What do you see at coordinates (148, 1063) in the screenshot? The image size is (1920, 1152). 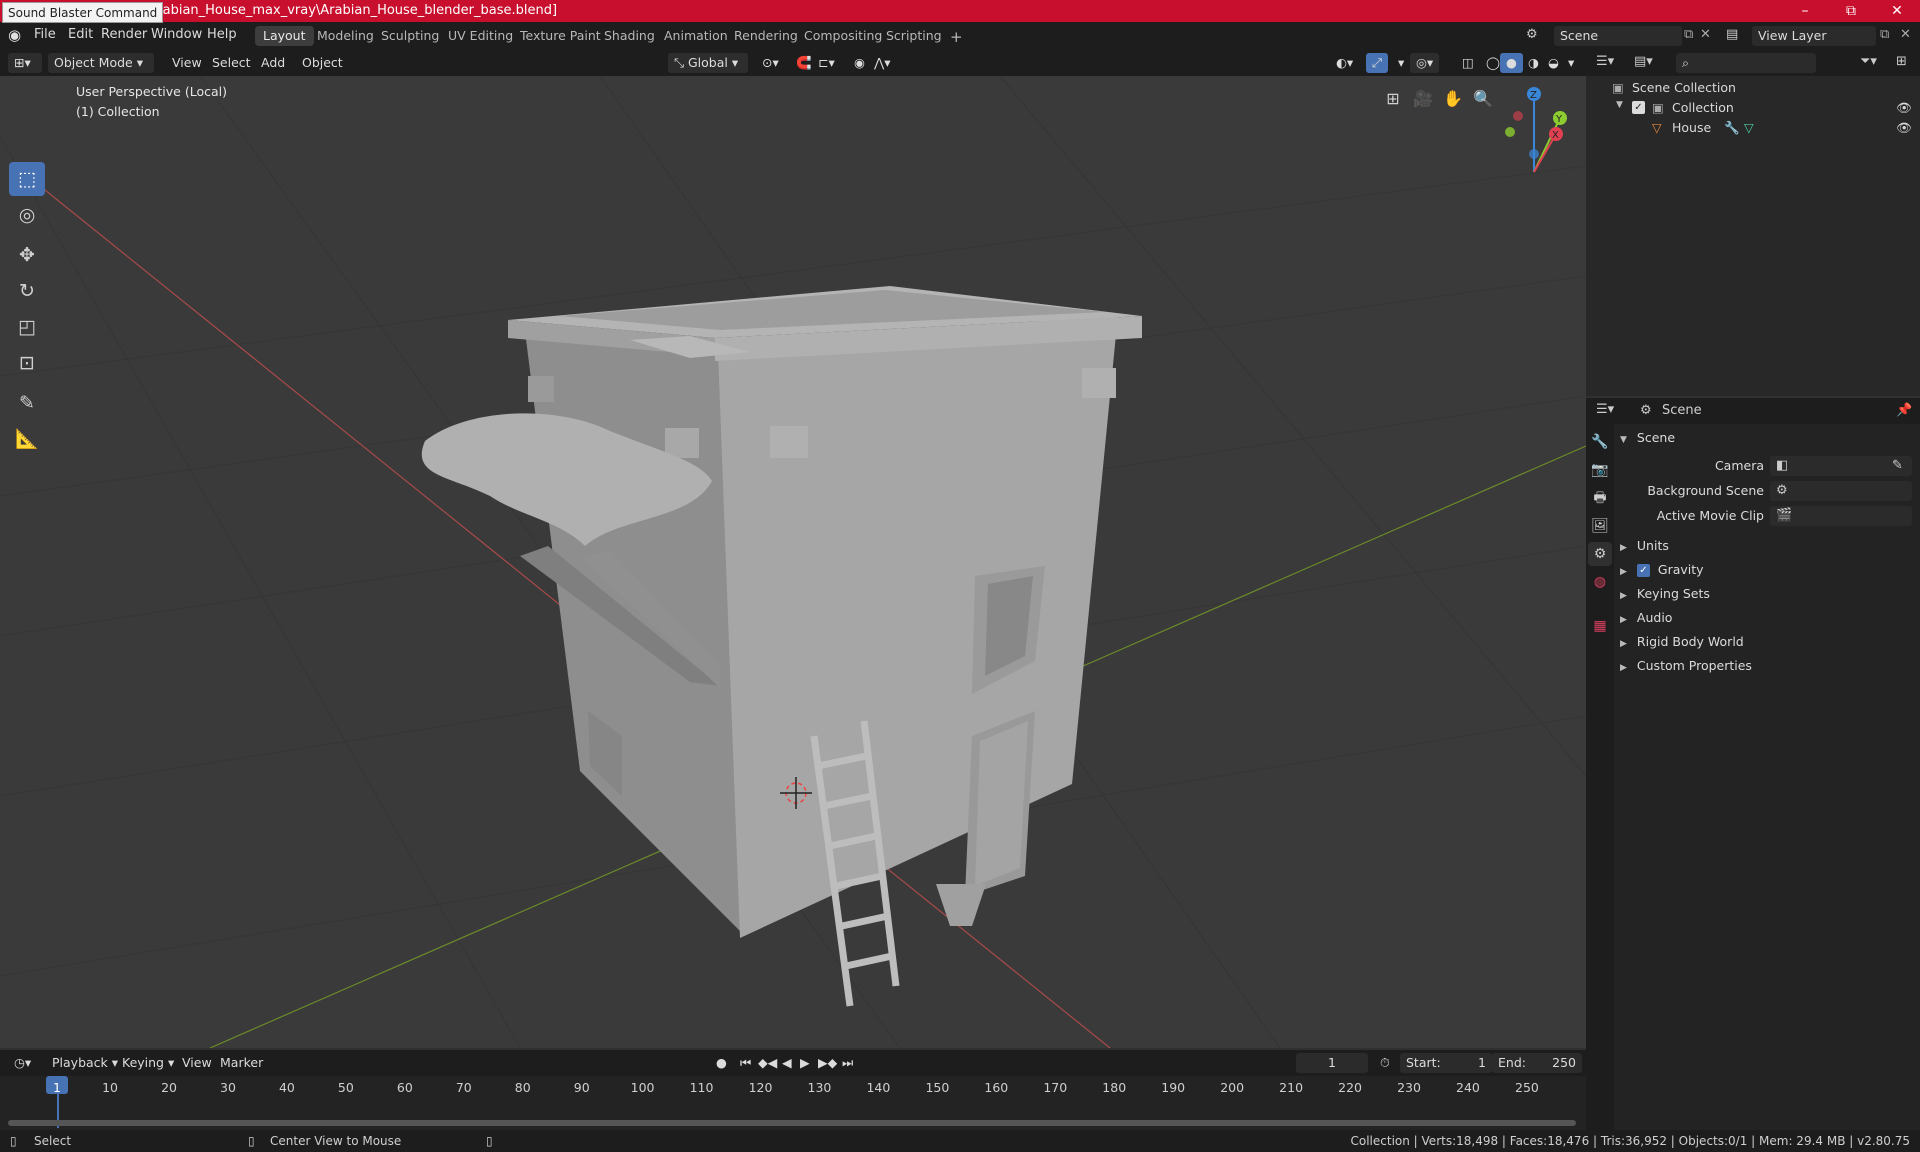 I see `menu-keying: Keying ▾` at bounding box center [148, 1063].